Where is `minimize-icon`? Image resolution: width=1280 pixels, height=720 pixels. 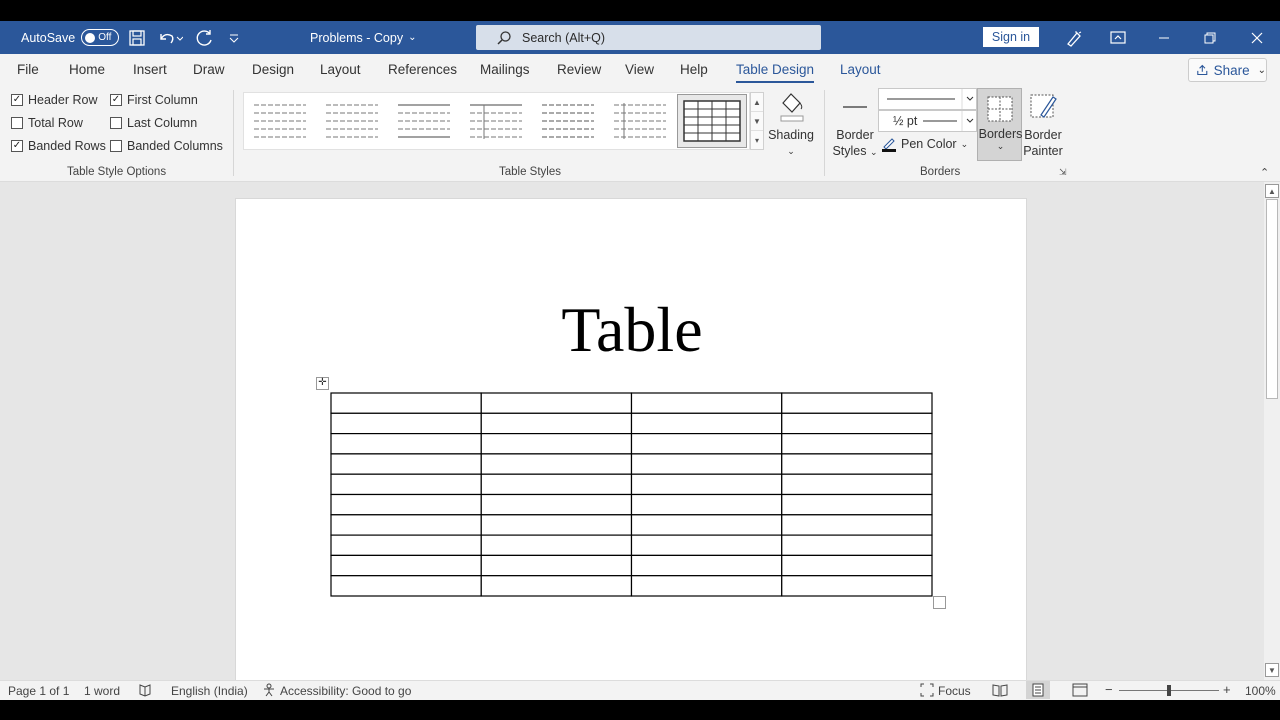 minimize-icon is located at coordinates (1164, 37).